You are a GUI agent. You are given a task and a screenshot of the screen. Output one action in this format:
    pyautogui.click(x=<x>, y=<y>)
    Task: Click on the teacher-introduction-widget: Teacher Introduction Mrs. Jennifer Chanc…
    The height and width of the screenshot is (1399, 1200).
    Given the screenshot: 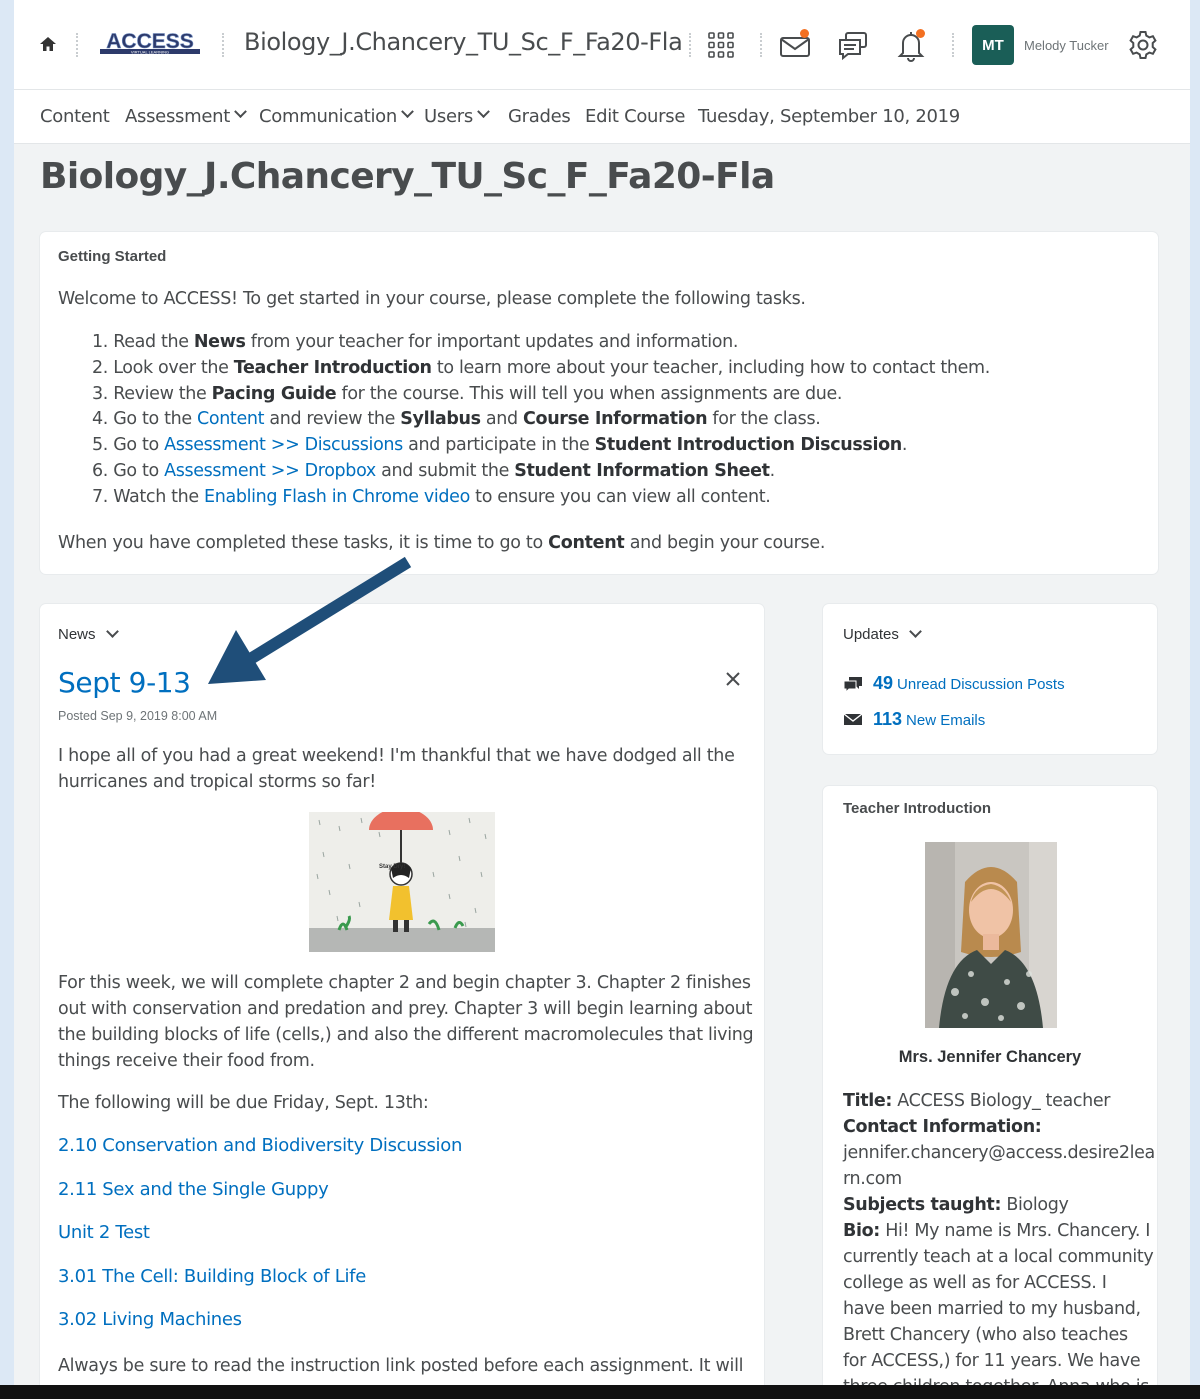 What is the action you would take?
    pyautogui.click(x=990, y=1092)
    